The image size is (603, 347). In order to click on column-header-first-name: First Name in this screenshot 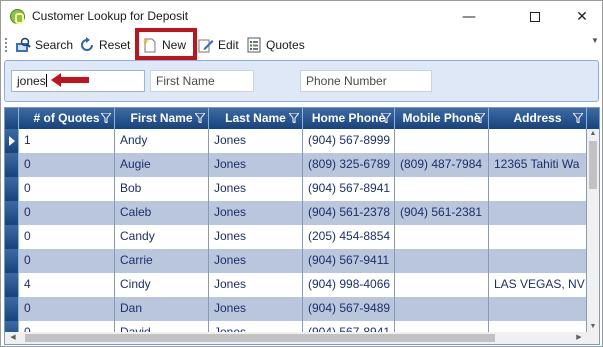, I will do `click(162, 118)`.